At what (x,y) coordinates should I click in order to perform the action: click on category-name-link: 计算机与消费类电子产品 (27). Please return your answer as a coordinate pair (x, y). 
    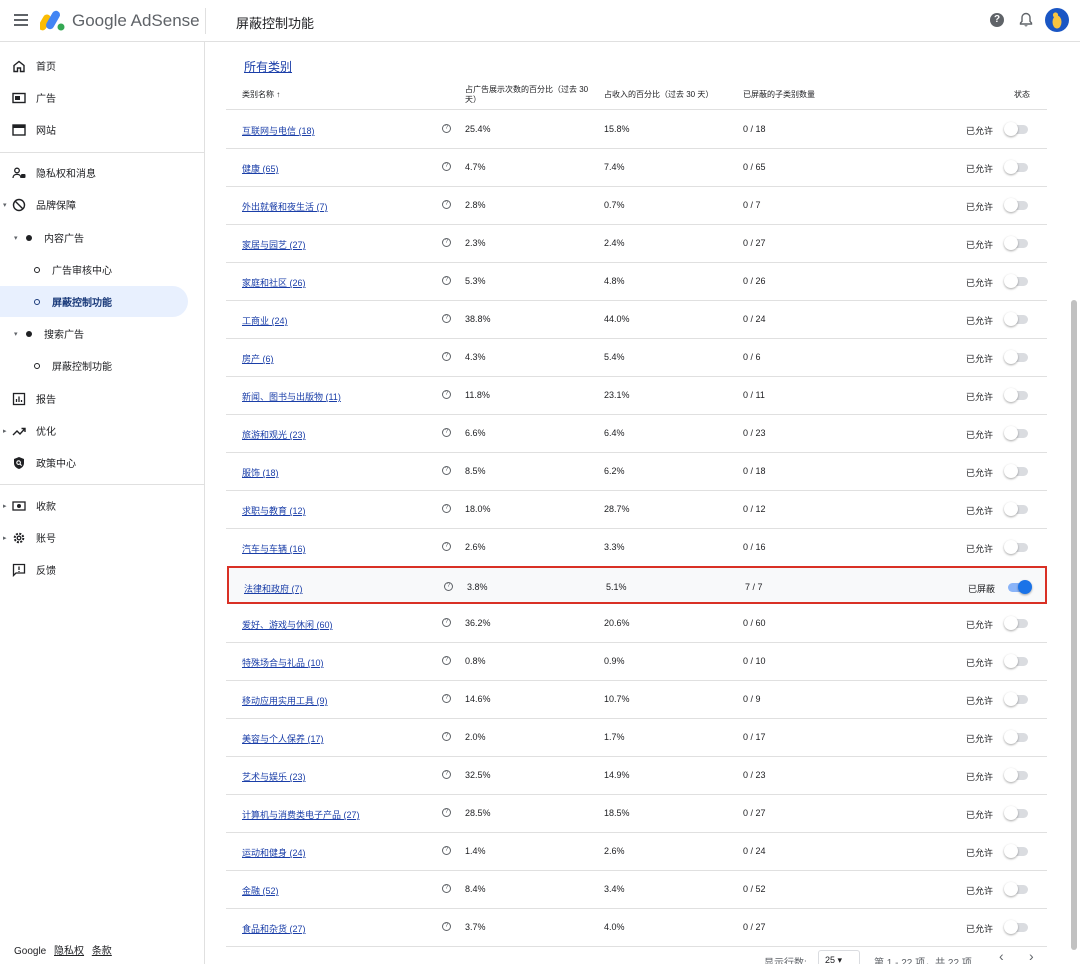
    Looking at the image, I should click on (301, 814).